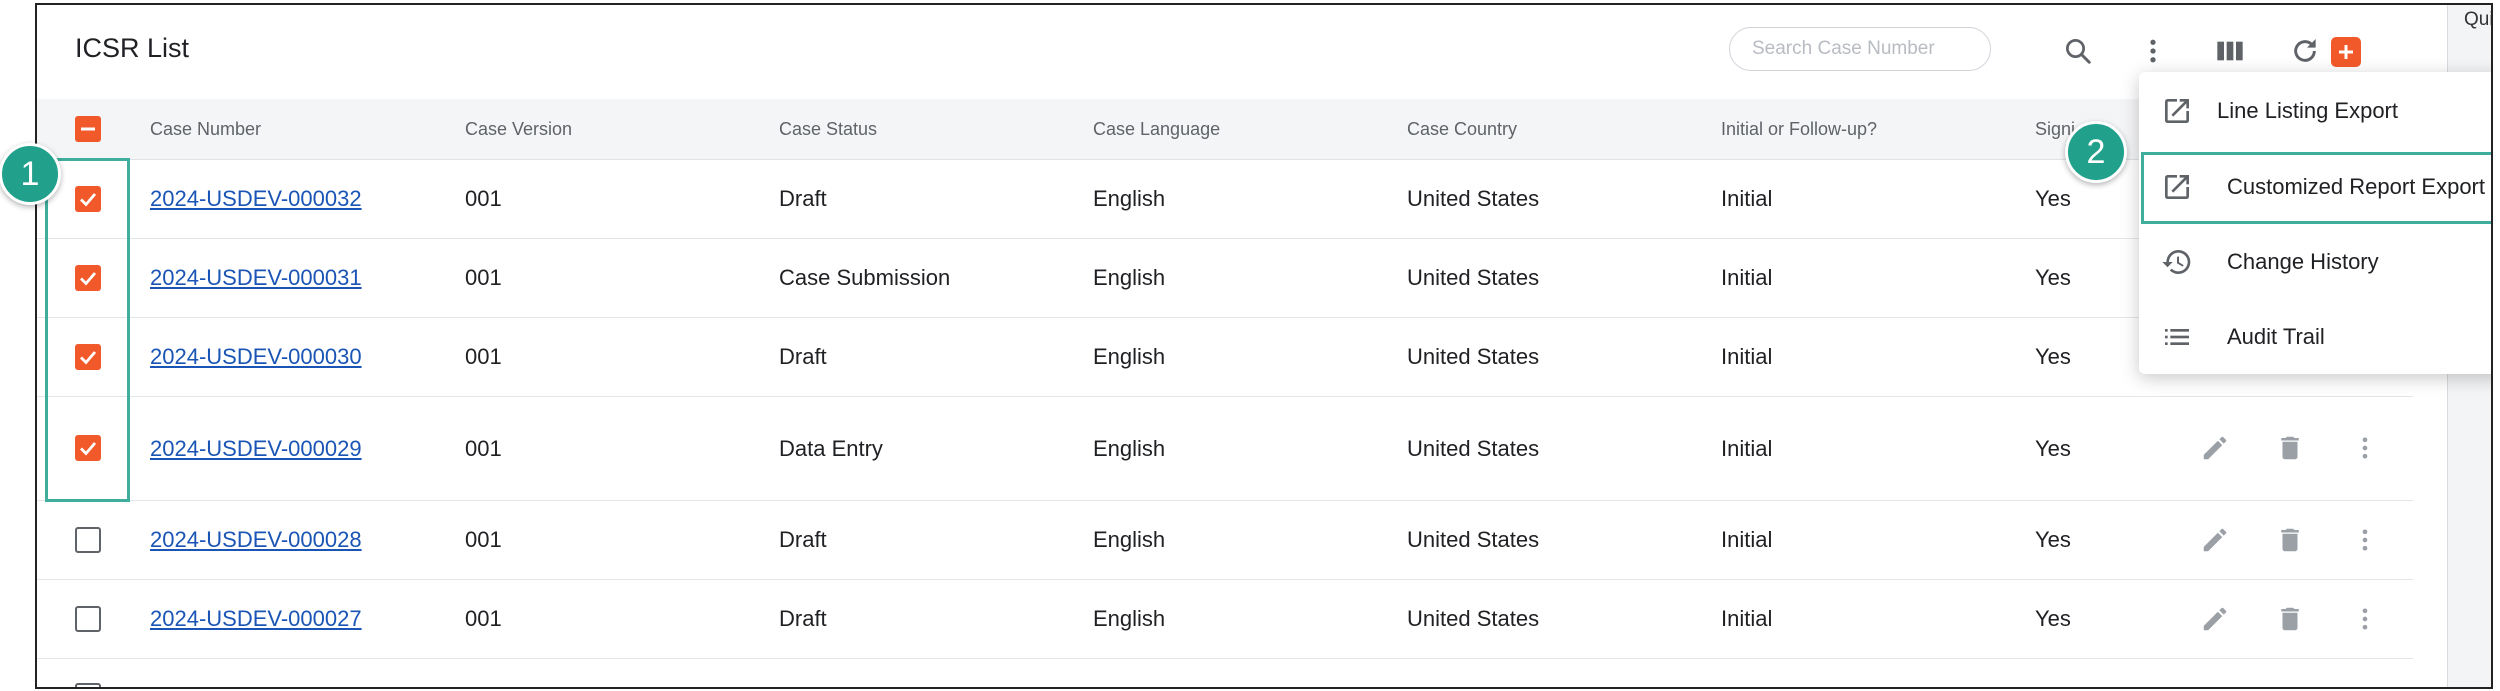 This screenshot has width=2500, height=691. I want to click on menu-item-label: Audit Trail, so click(2276, 336).